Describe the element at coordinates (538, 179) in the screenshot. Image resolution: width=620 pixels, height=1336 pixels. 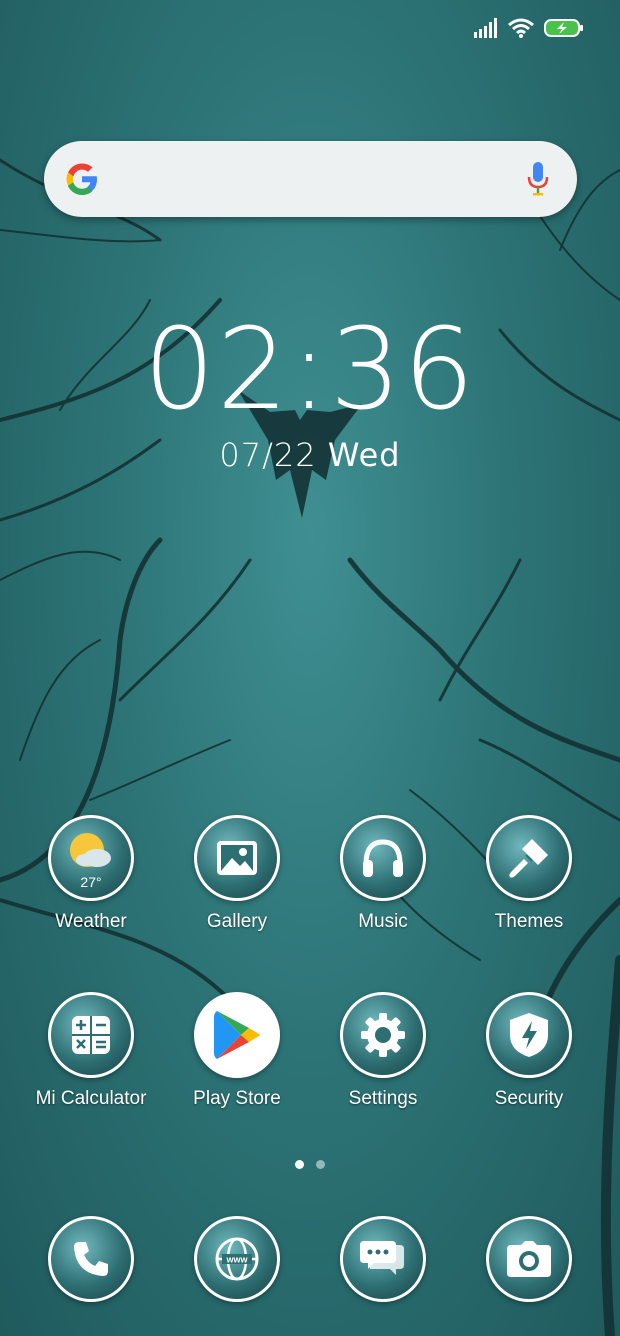
I see `mic-icon` at that location.